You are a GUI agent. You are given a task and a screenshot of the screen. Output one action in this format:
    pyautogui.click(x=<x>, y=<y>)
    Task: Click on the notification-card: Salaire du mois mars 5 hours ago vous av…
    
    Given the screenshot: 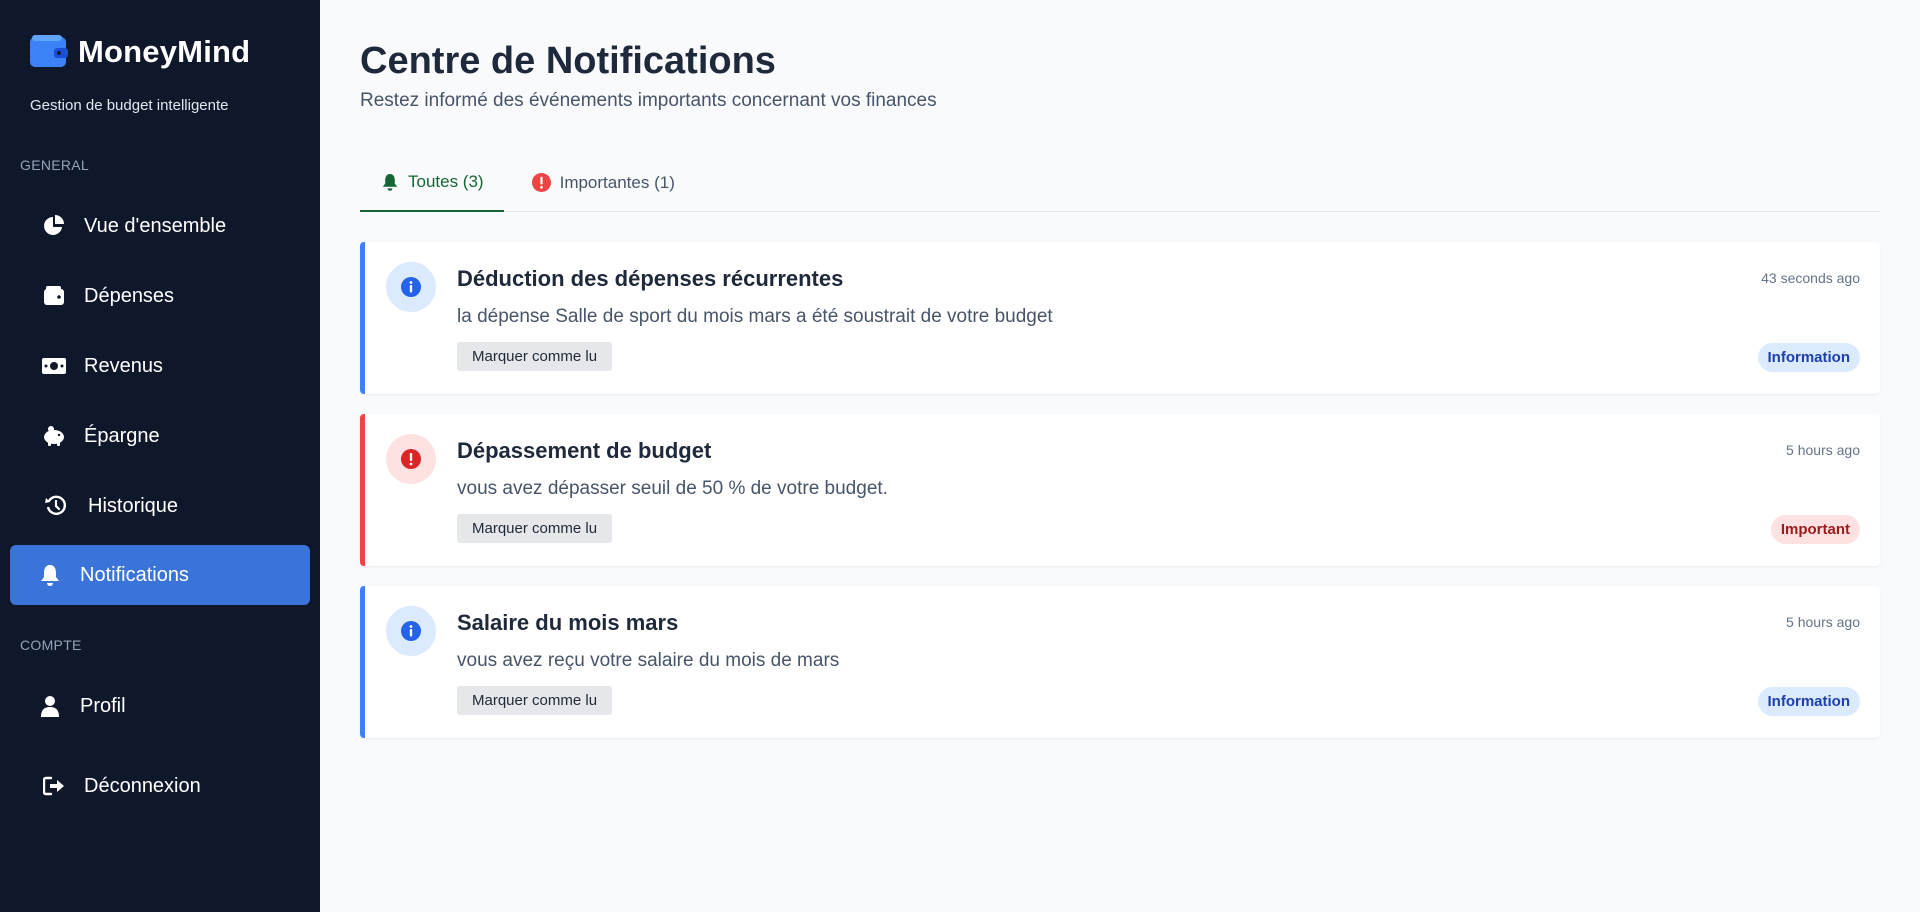 What is the action you would take?
    pyautogui.click(x=1120, y=662)
    